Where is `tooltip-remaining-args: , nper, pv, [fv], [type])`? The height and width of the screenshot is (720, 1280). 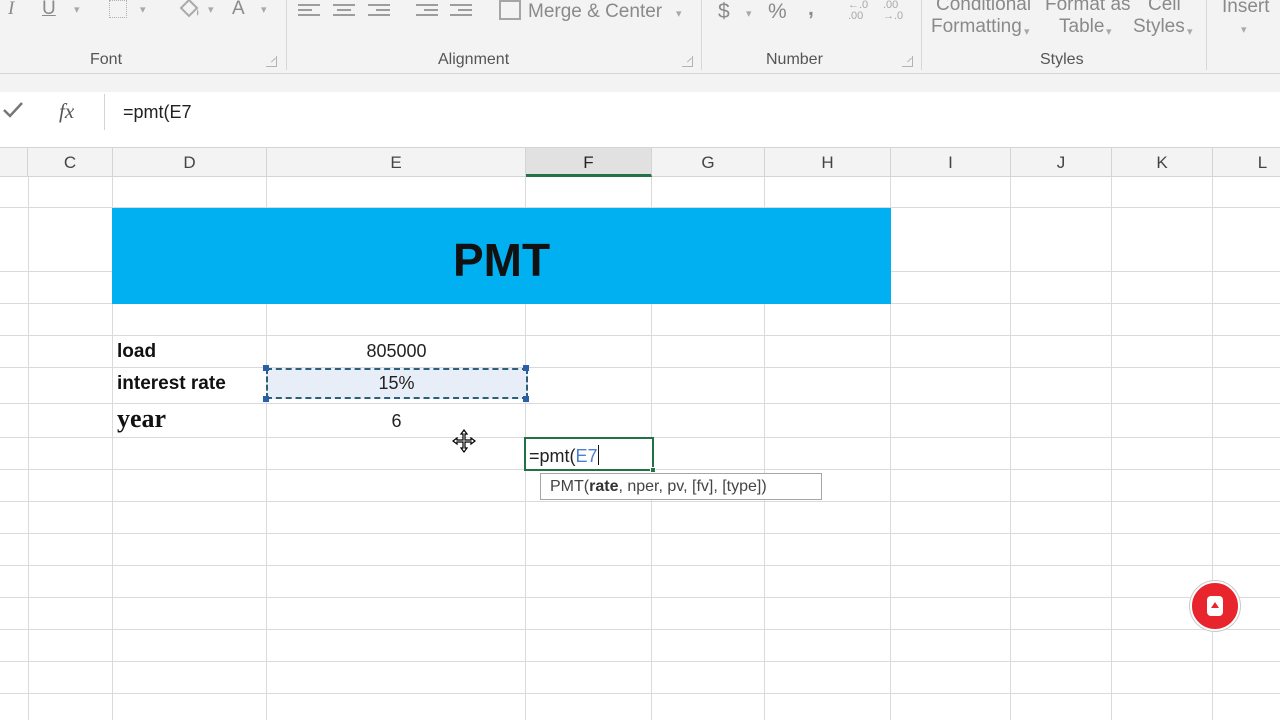
tooltip-remaining-args: , nper, pv, [fv], [type]) is located at coordinates (692, 486).